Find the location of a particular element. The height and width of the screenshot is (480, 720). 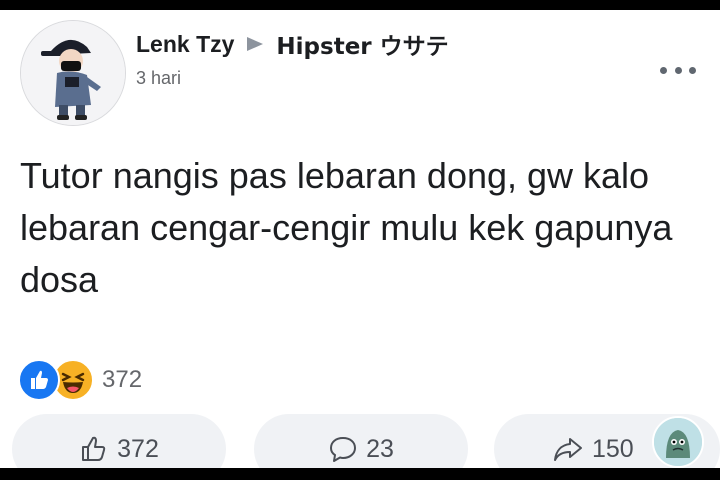

reaction-count: 372 is located at coordinates (122, 379).